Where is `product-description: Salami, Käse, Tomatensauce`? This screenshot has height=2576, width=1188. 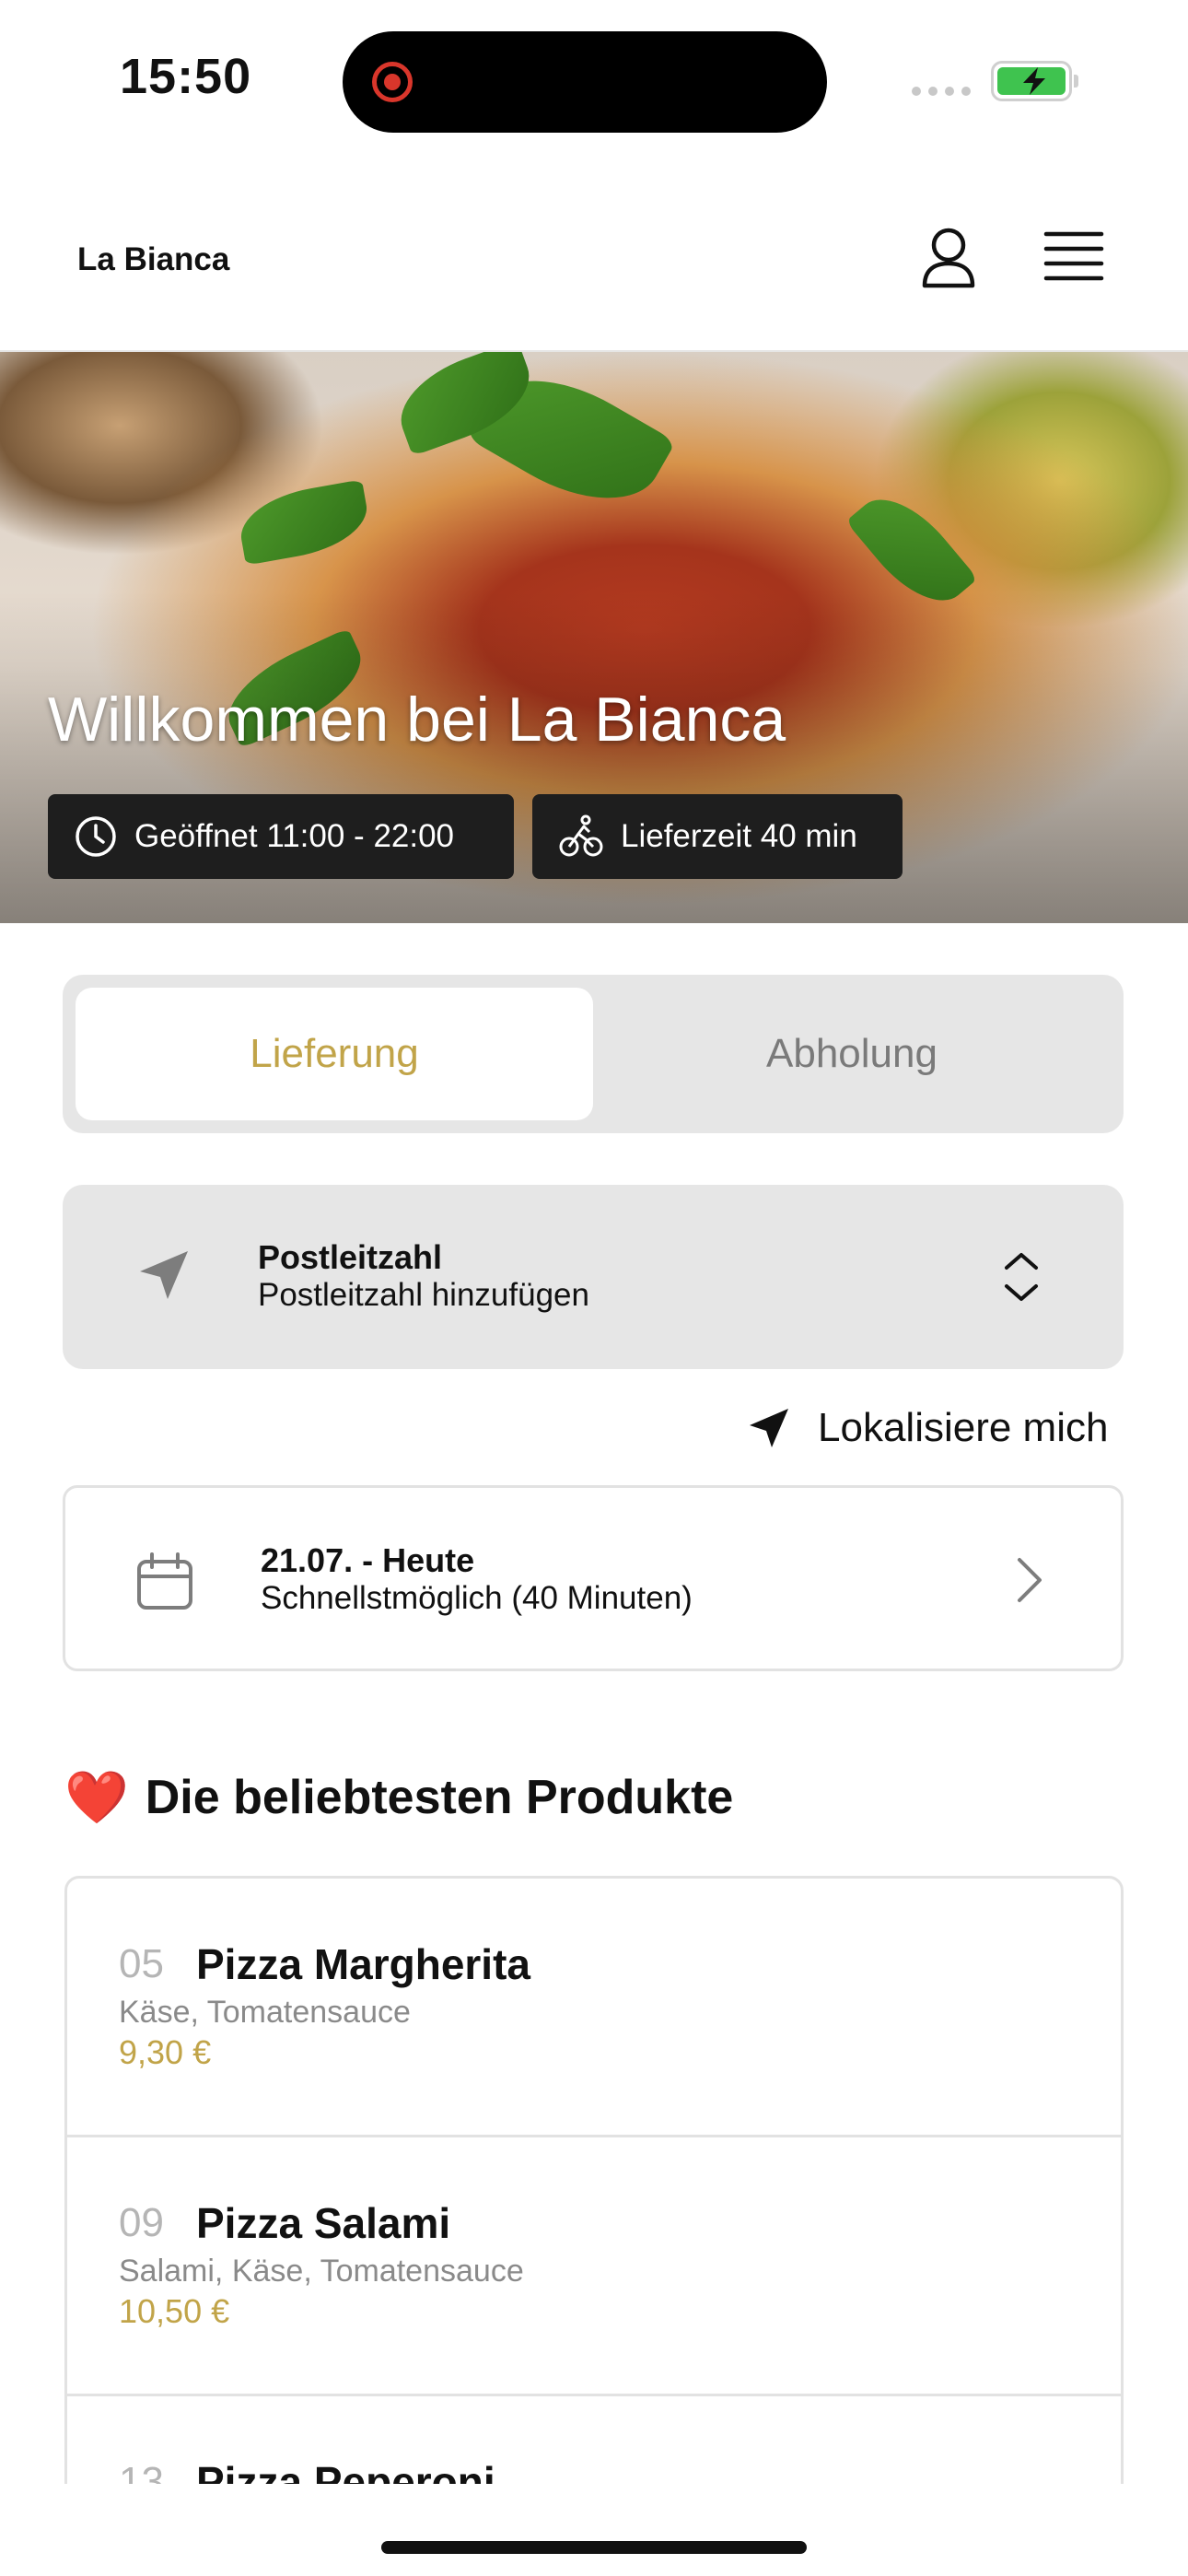
product-description: Salami, Käse, Tomatensauce is located at coordinates (321, 2271).